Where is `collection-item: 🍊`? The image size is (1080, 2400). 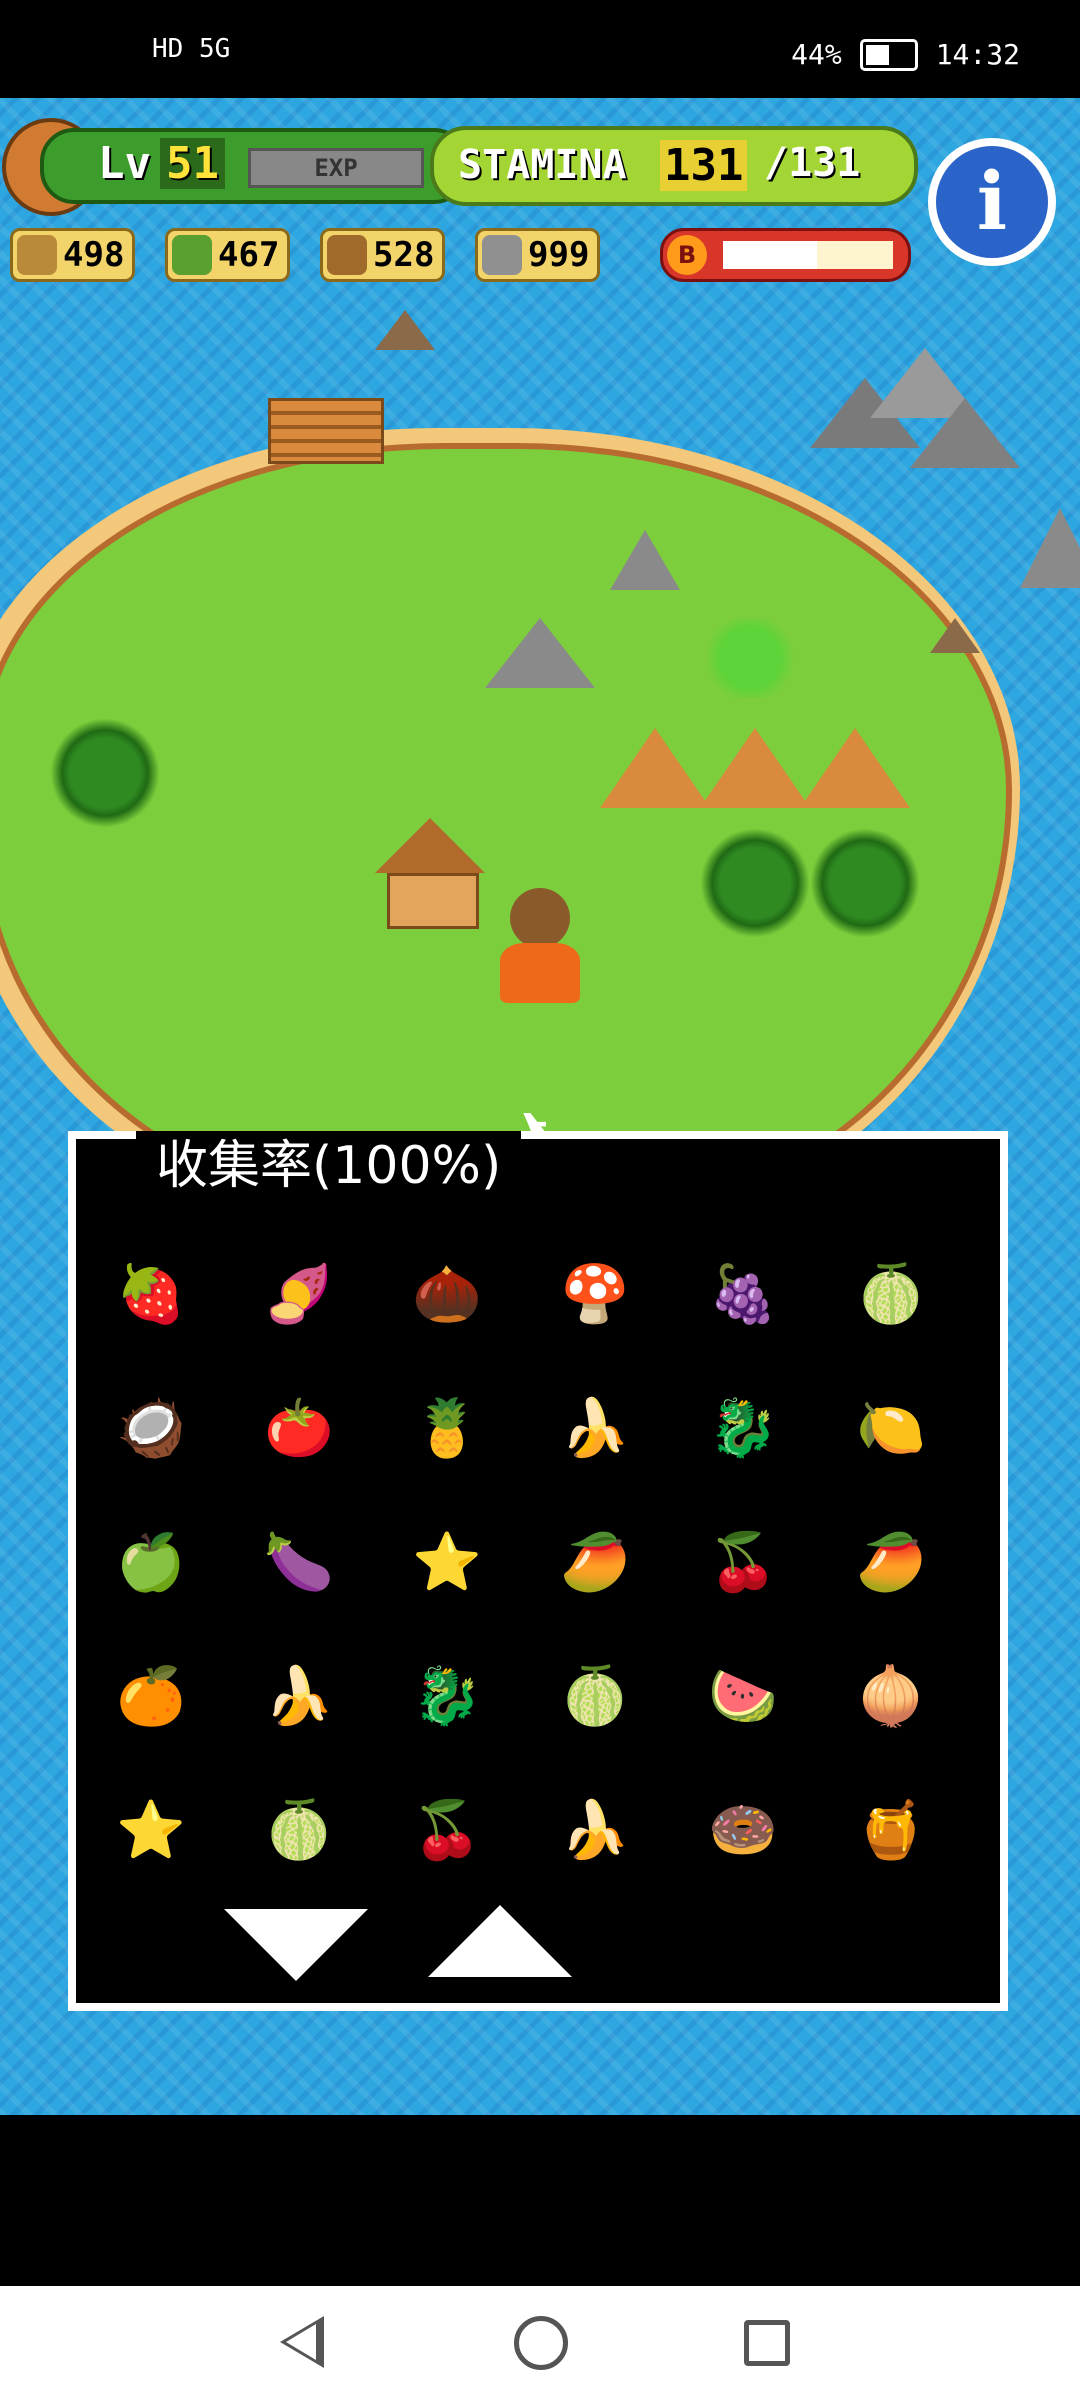
collection-item: 🍊 is located at coordinates (151, 1696).